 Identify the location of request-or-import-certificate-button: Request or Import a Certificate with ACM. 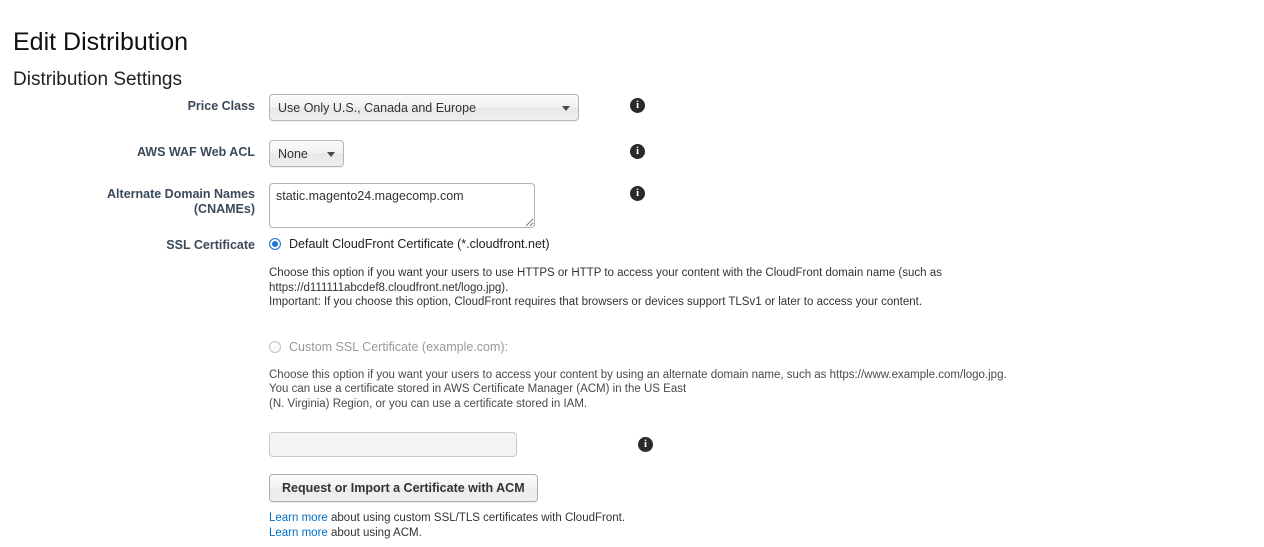
(403, 488).